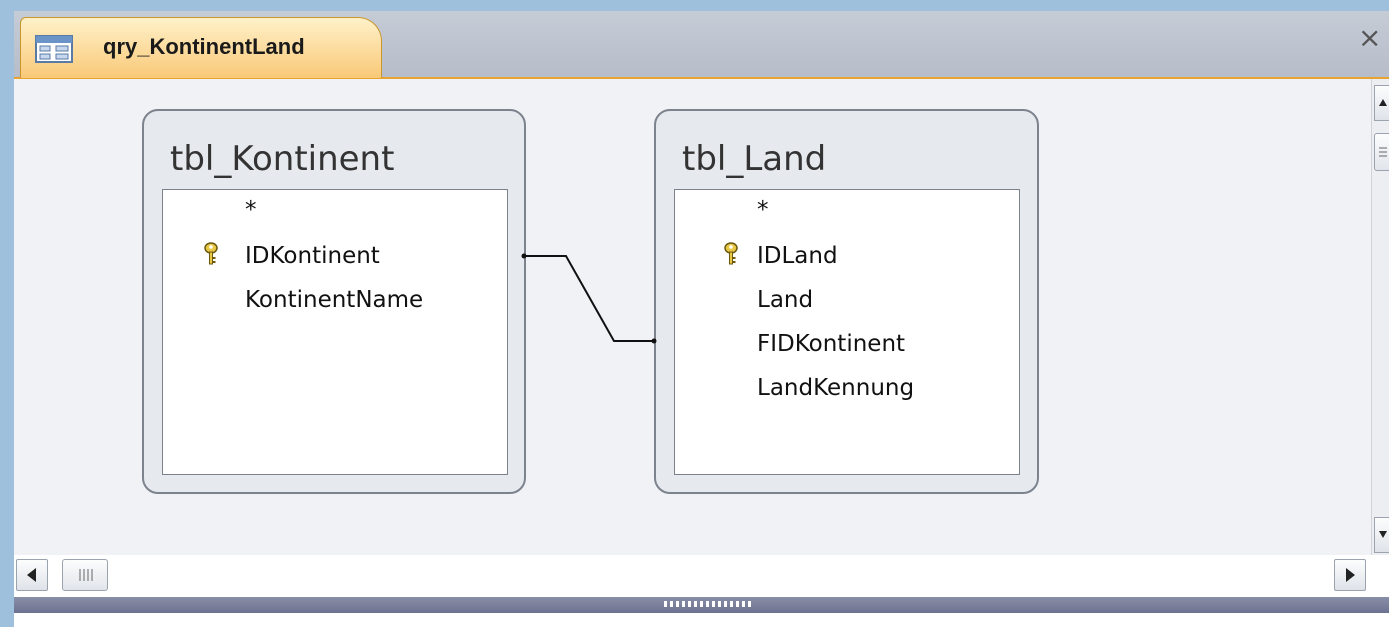  I want to click on horizontal-scroll-thumb, so click(85, 575).